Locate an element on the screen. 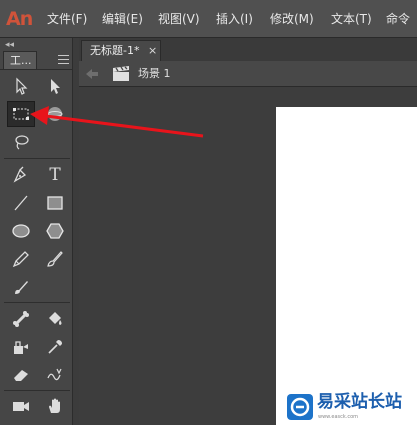 This screenshot has width=417, height=425. ink-bottle-tool is located at coordinates (21, 347).